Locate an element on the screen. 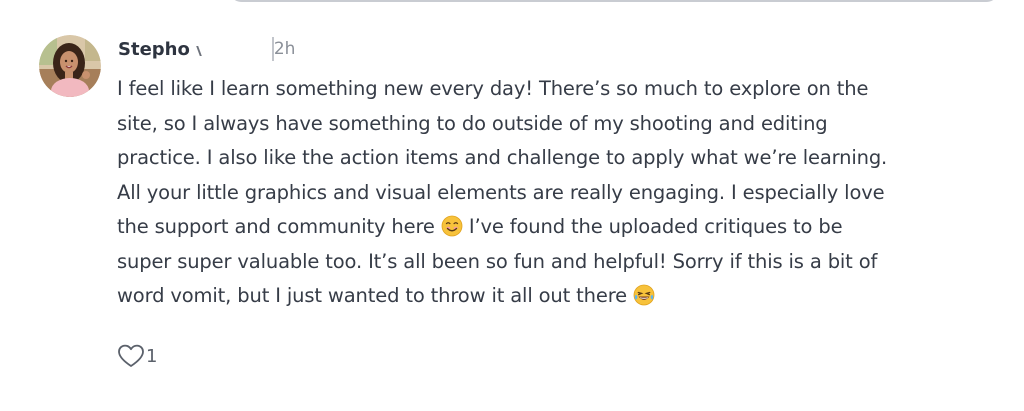  avatar is located at coordinates (70, 66).